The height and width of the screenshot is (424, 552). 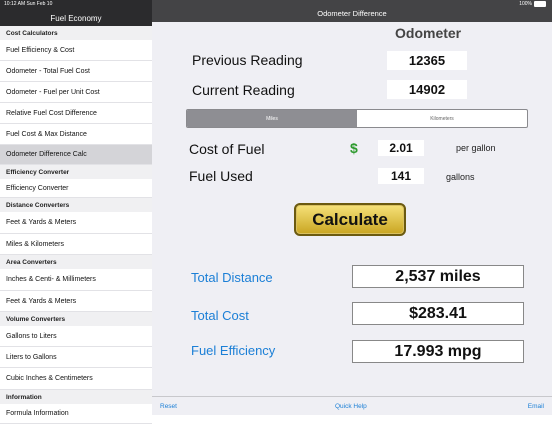 What do you see at coordinates (76, 172) in the screenshot?
I see `section-efficiency-converter: Efficiency Converter` at bounding box center [76, 172].